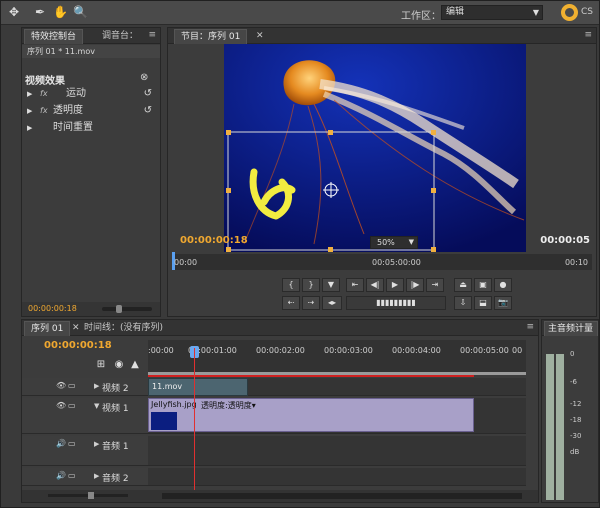  Describe the element at coordinates (76, 93) in the screenshot. I see `effect-label-motion: 运动` at that location.